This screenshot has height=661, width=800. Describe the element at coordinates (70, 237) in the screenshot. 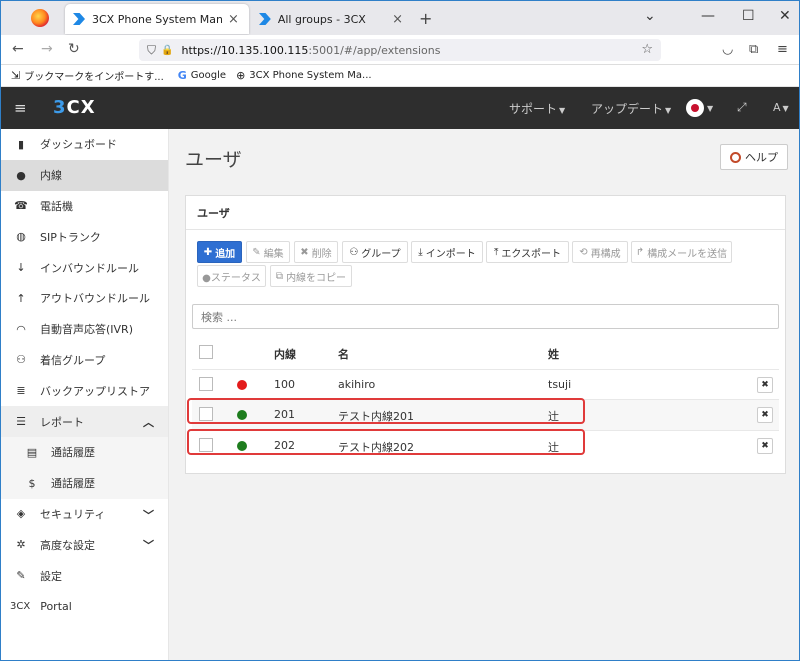

I see `sidebar-item-label: SIPトランク` at that location.